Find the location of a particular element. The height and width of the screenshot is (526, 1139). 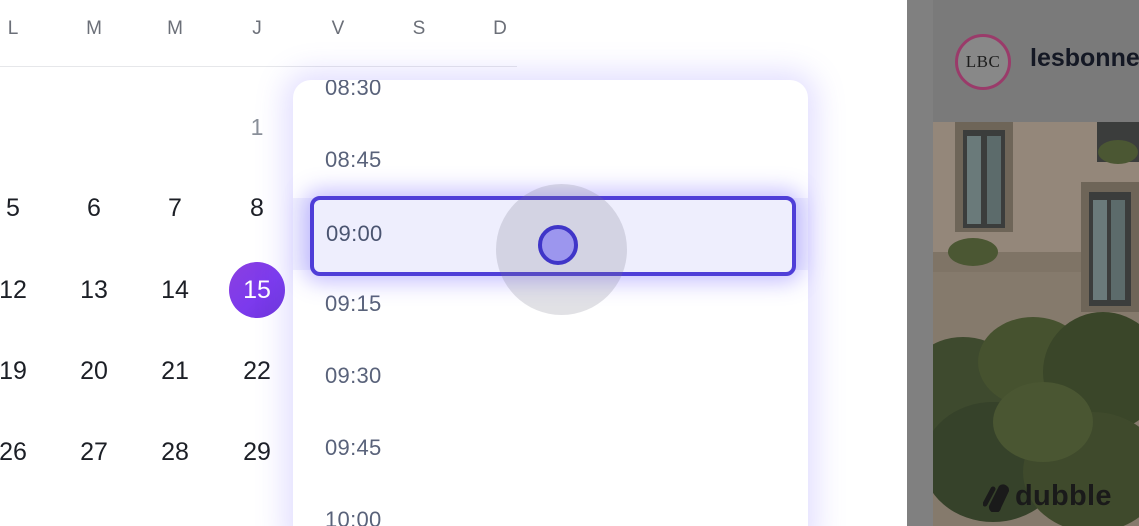

weekday-monday: L is located at coordinates (13, 28).